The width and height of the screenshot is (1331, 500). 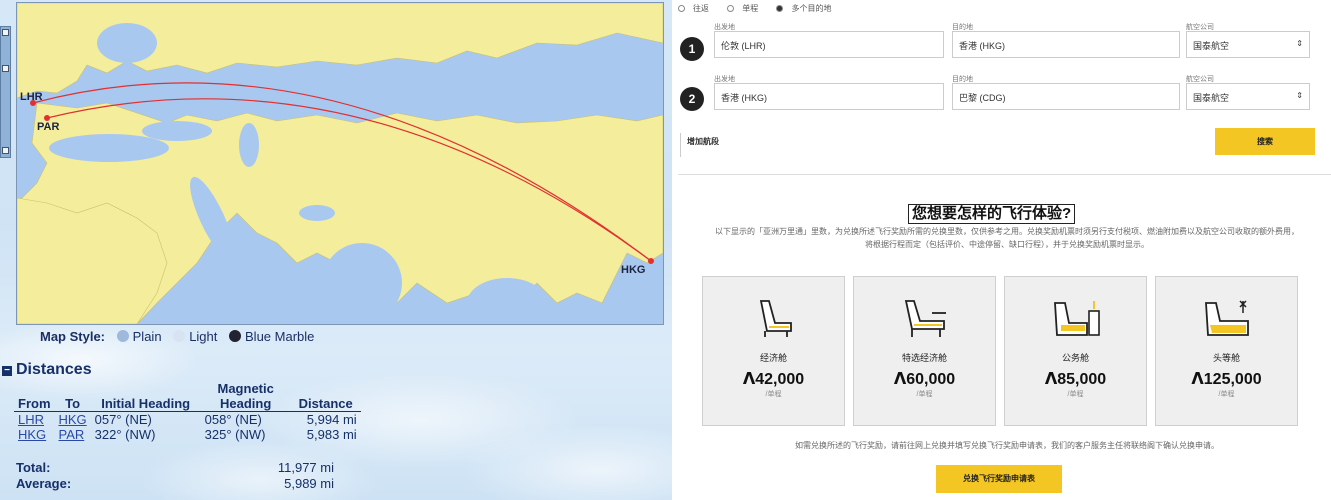 I want to click on to-airport-link: HKG, so click(x=73, y=419).